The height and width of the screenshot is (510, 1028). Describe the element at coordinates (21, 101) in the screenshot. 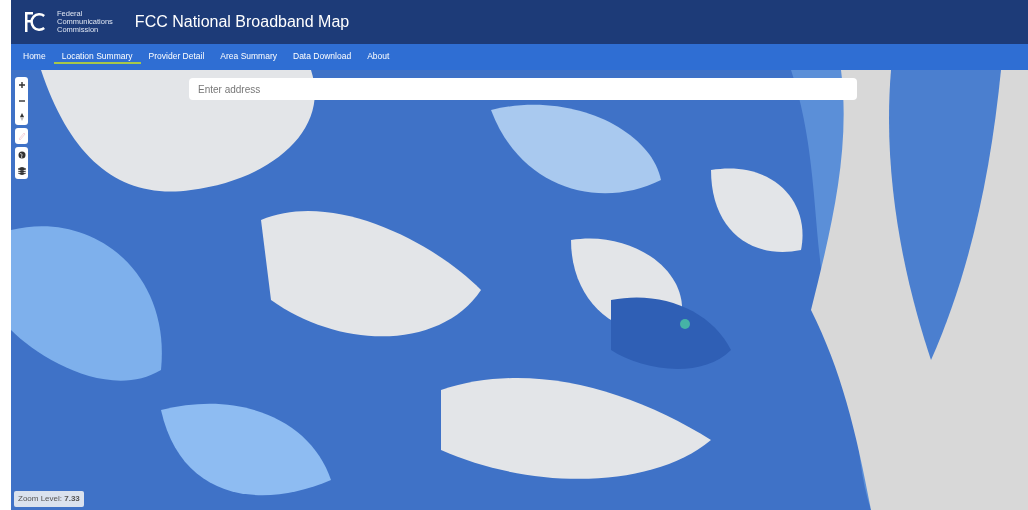

I see `zoom-out-icon` at that location.